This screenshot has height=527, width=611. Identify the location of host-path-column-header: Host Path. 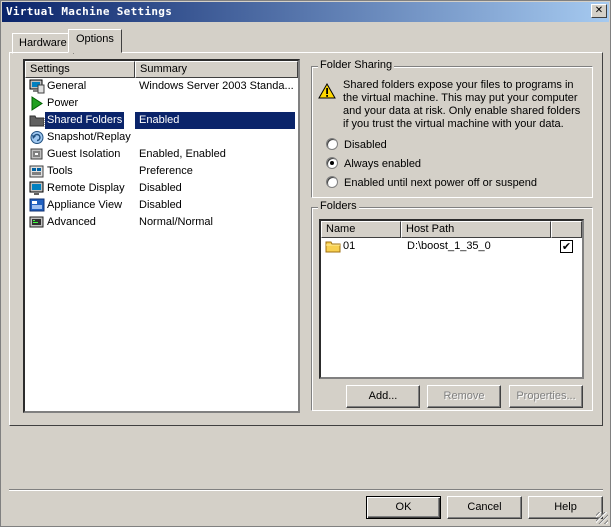
(476, 229).